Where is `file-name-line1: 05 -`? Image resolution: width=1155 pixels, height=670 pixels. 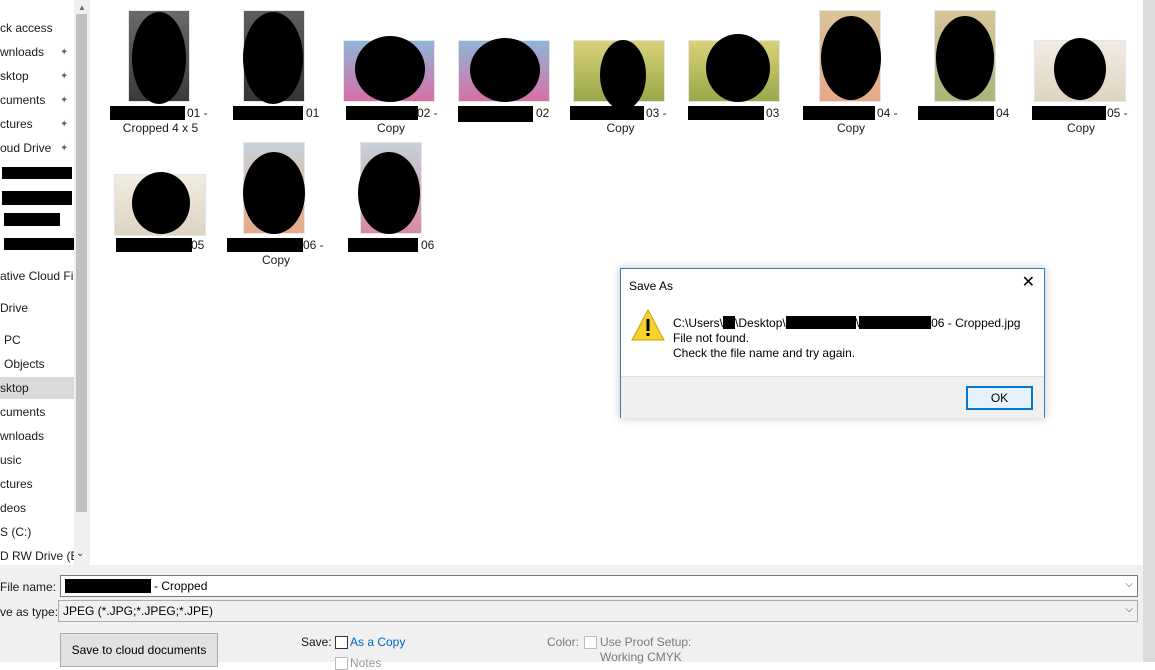
file-name-line1: 05 - is located at coordinates (1117, 113).